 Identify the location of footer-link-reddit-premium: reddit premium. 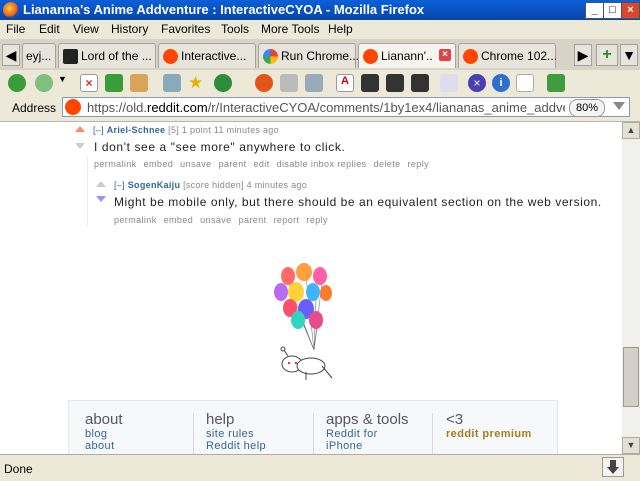
(489, 434).